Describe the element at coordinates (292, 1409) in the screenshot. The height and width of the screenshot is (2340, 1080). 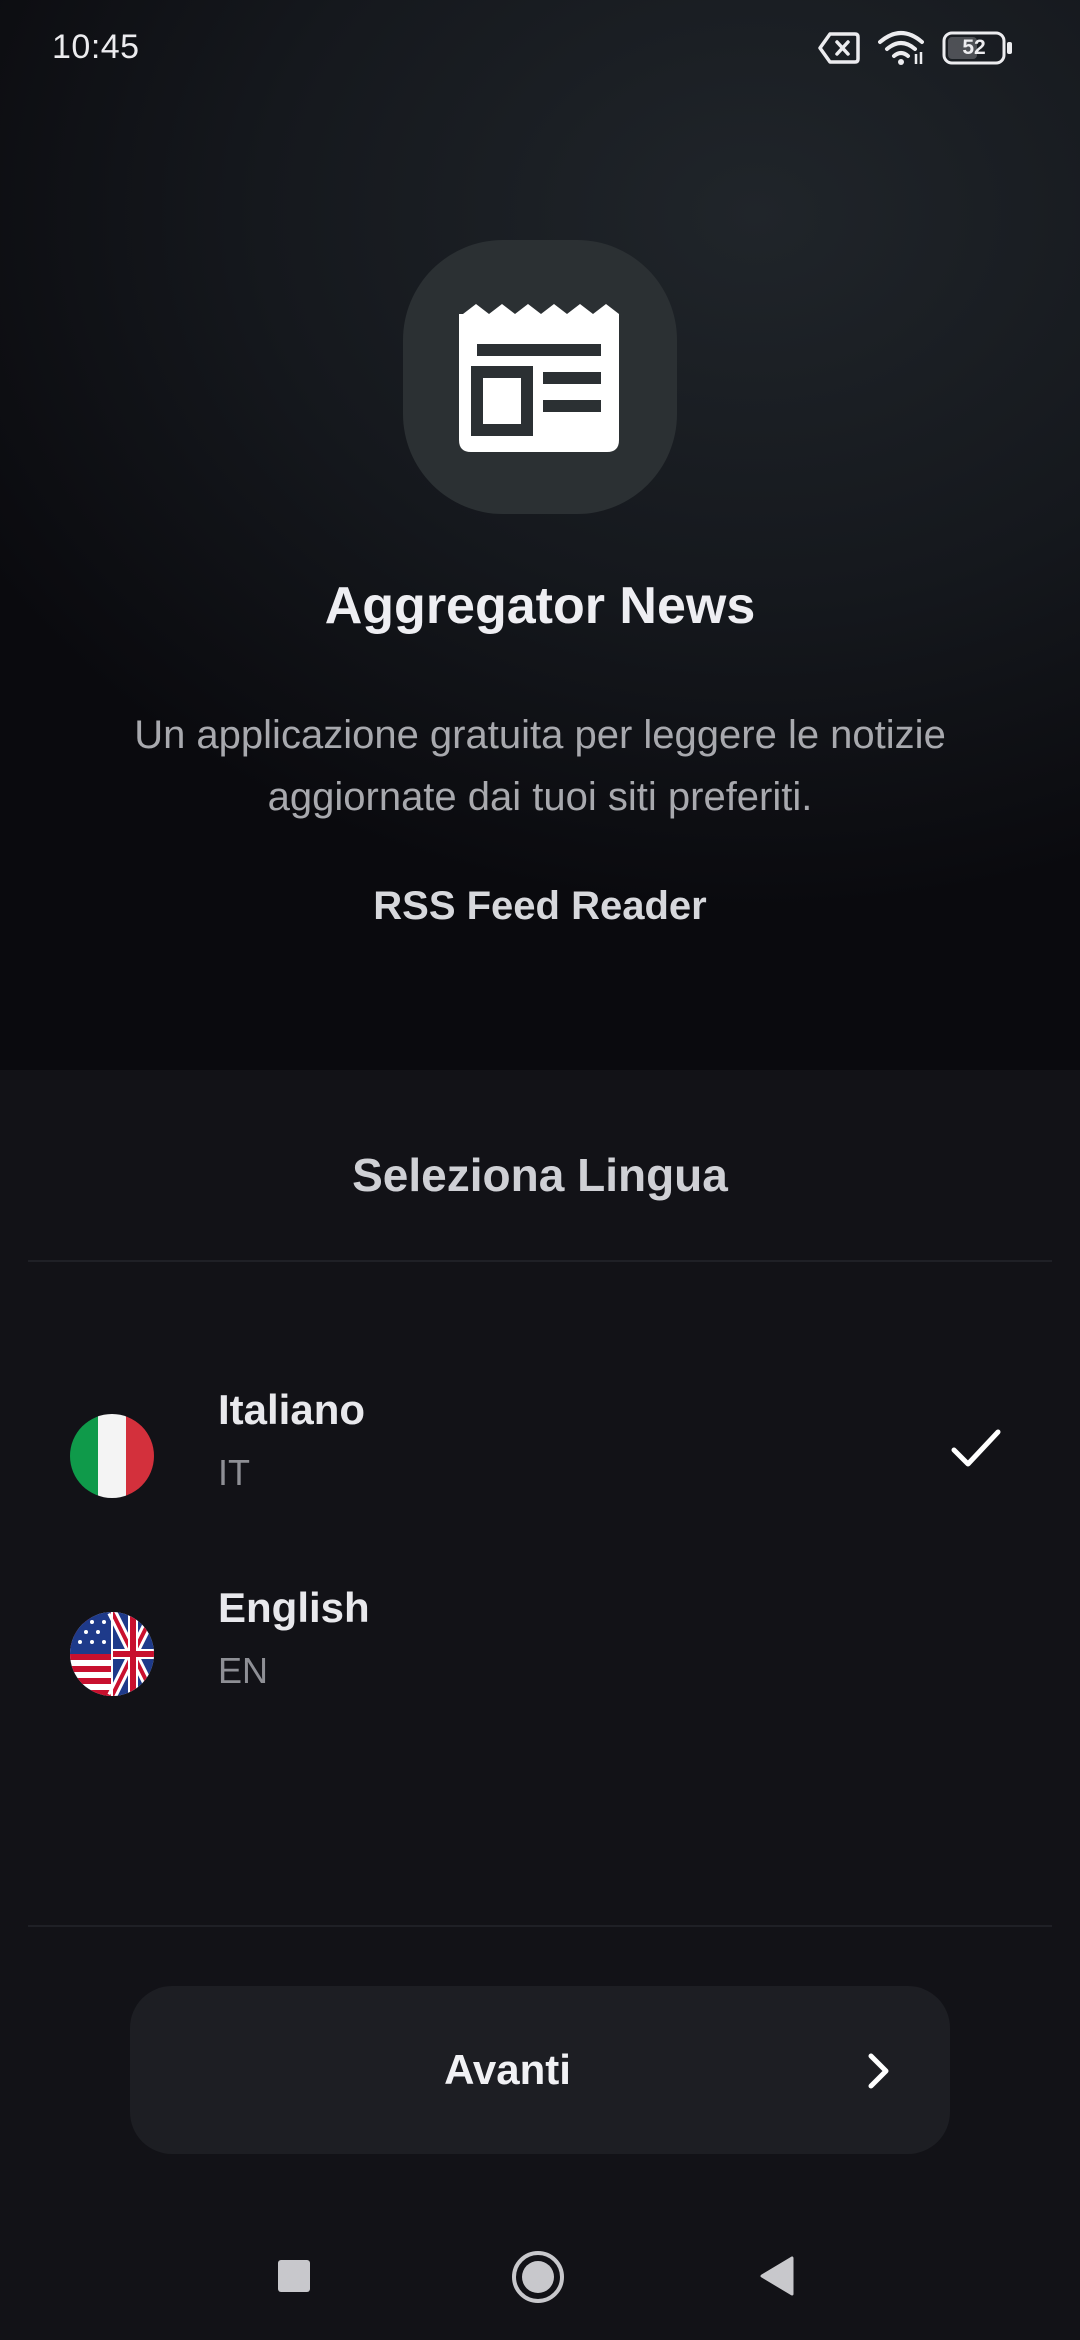
I see `language-name: Italiano` at that location.